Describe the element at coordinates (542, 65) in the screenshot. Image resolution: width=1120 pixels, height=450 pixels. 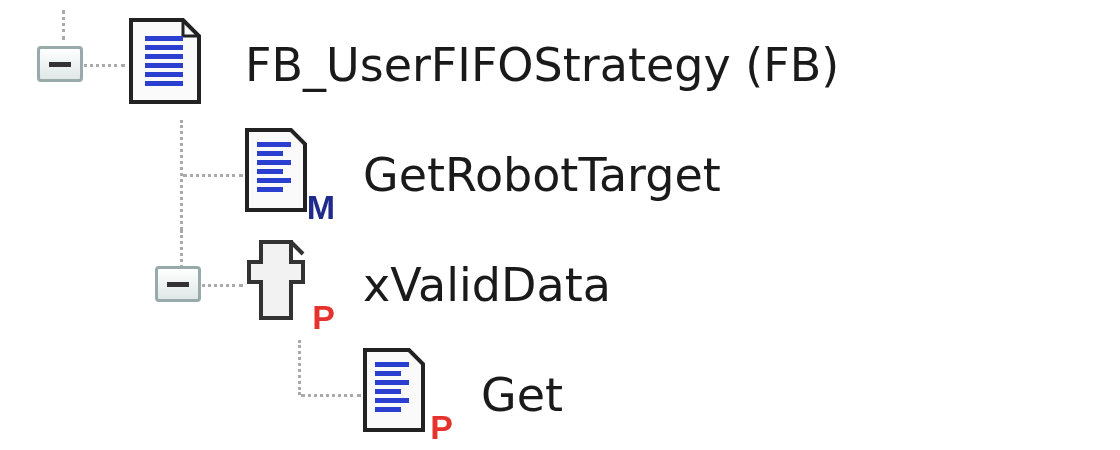
I see `tree-item: FB_UserFIFOStrategy (FB)` at that location.